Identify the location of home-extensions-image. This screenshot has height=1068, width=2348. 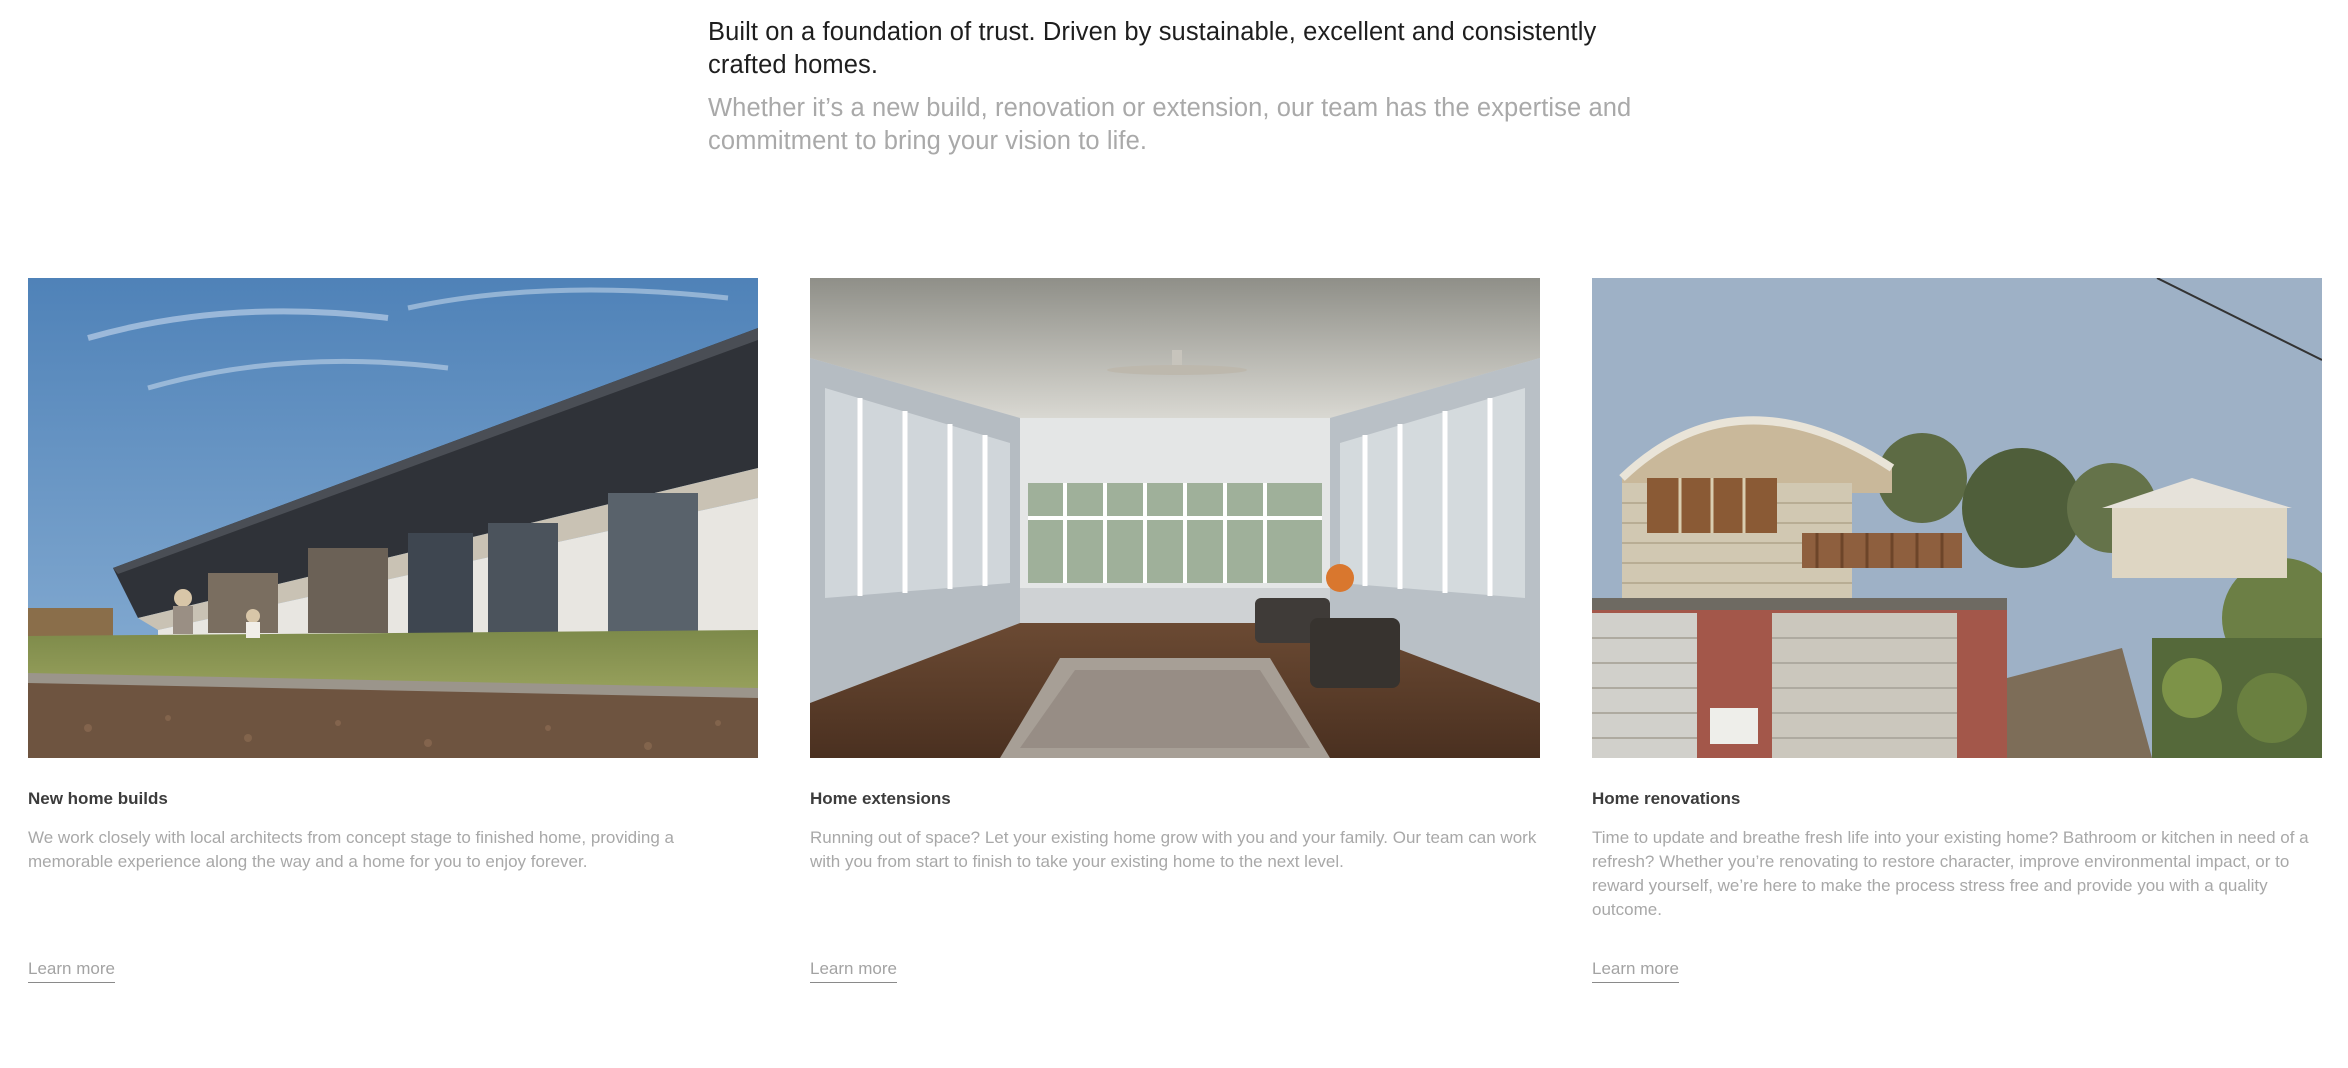
(1175, 518).